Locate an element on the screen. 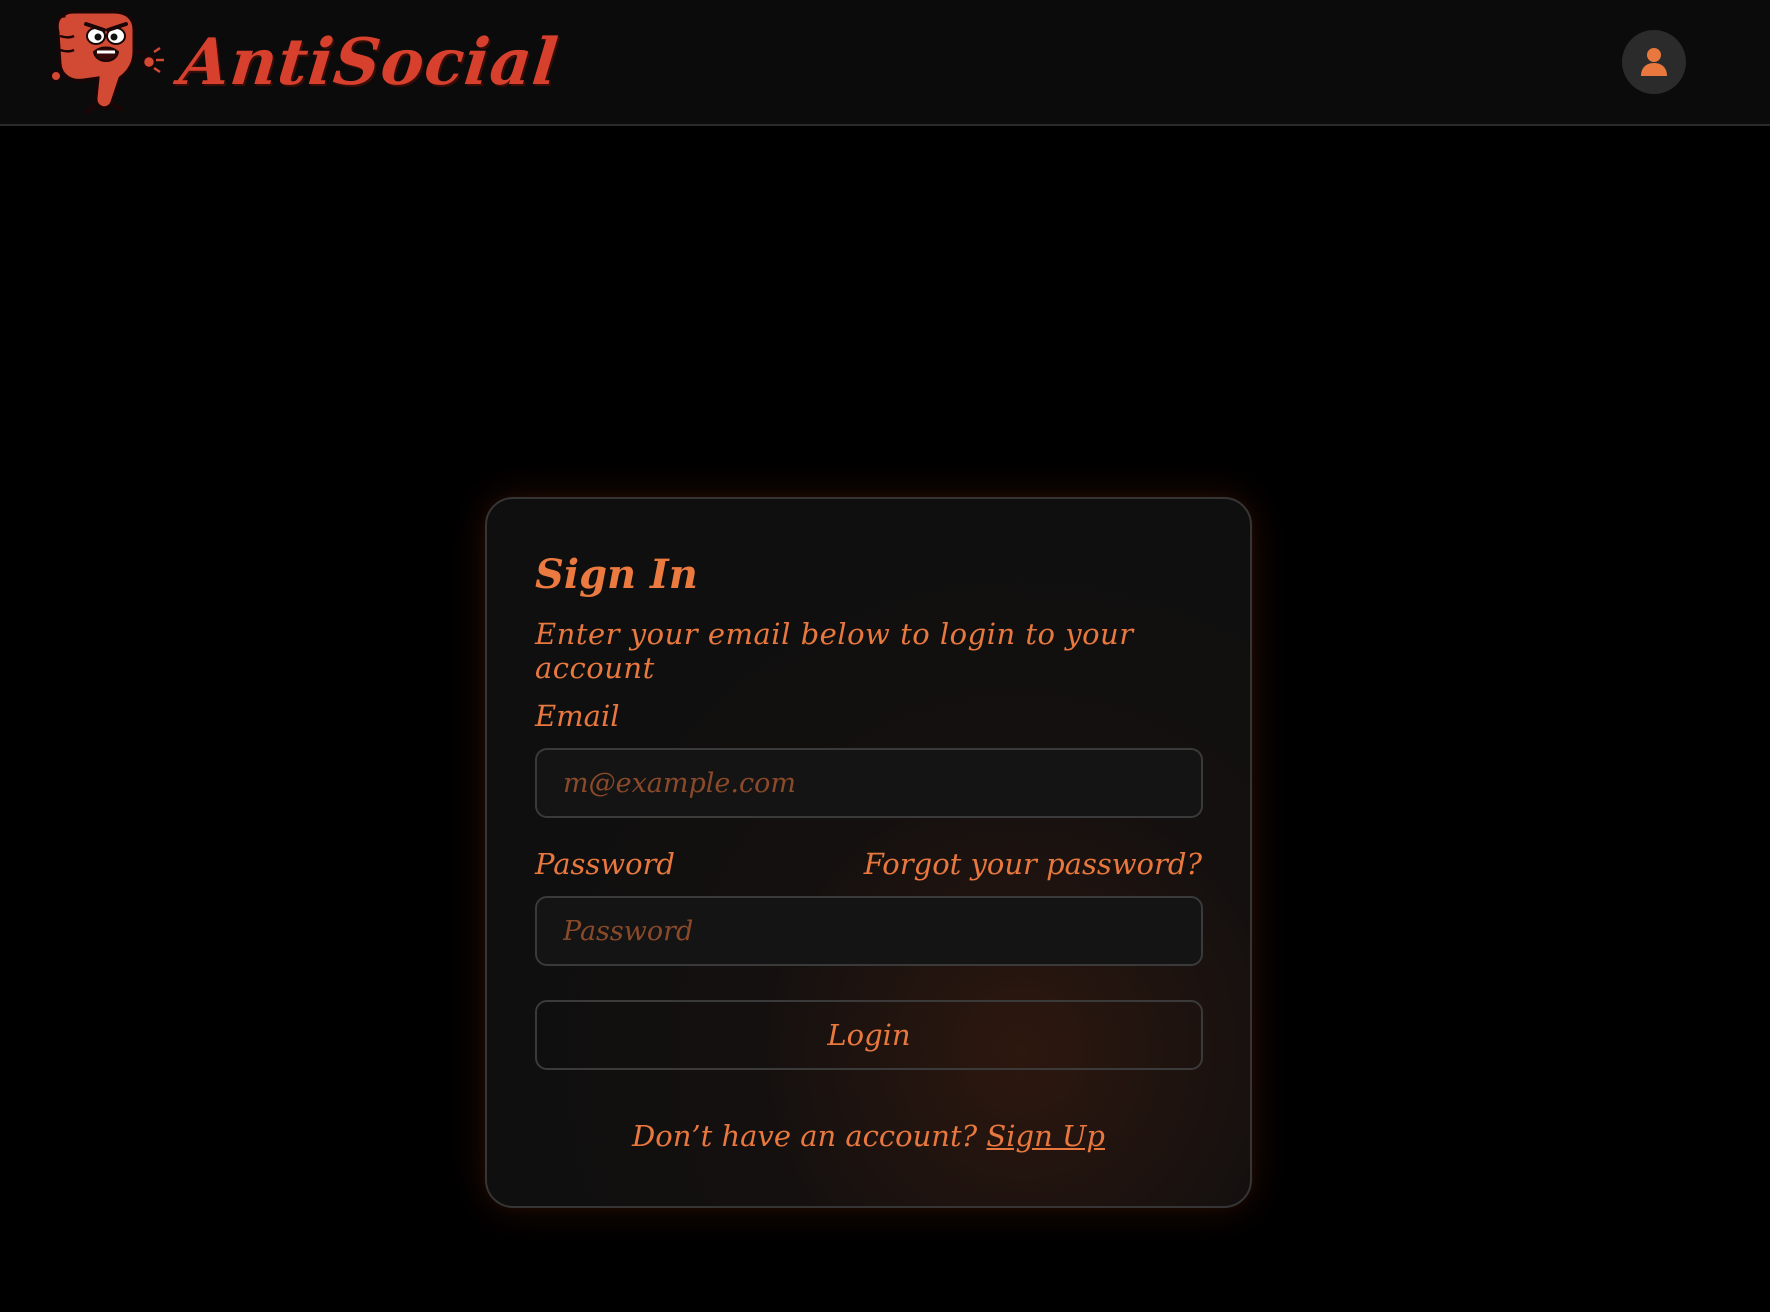 The width and height of the screenshot is (1770, 1312). user-icon is located at coordinates (1654, 62).